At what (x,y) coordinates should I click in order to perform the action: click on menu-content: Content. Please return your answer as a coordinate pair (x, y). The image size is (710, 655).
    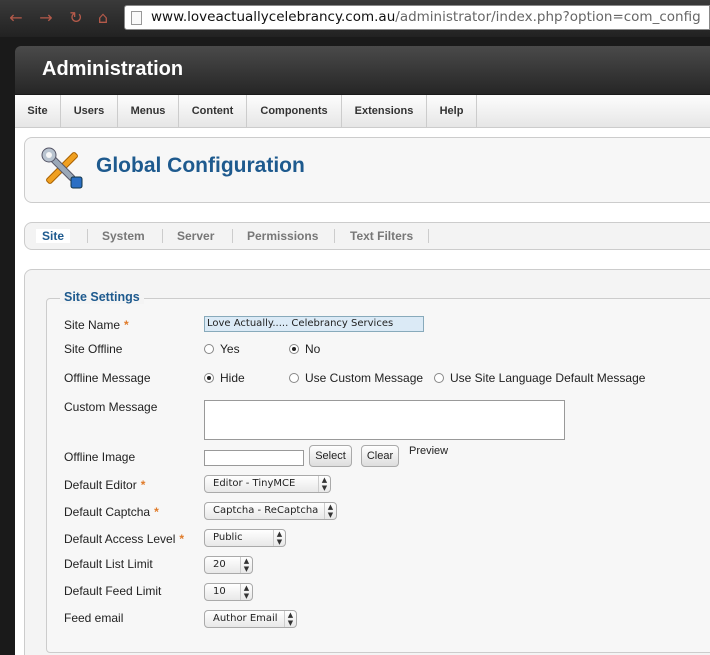
    Looking at the image, I should click on (213, 111).